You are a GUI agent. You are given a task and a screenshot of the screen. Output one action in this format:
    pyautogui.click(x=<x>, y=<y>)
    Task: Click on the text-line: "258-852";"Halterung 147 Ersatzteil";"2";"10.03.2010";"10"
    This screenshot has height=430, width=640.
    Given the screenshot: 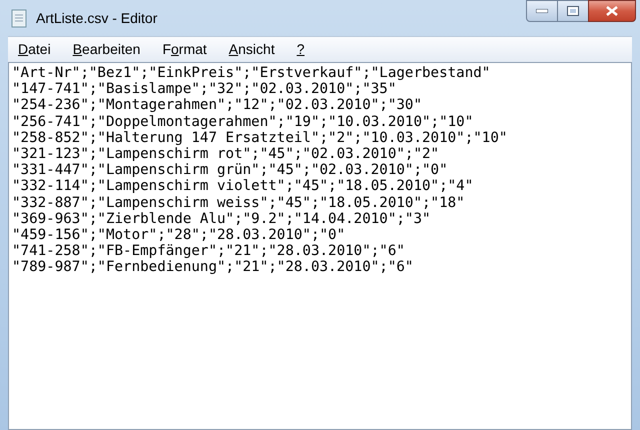 What is the action you would take?
    pyautogui.click(x=260, y=138)
    